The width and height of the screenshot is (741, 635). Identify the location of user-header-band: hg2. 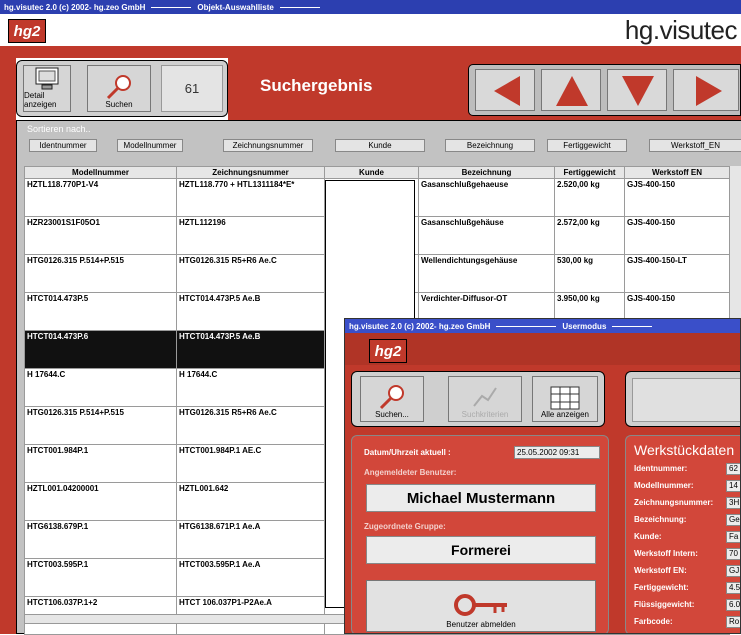
(542, 349).